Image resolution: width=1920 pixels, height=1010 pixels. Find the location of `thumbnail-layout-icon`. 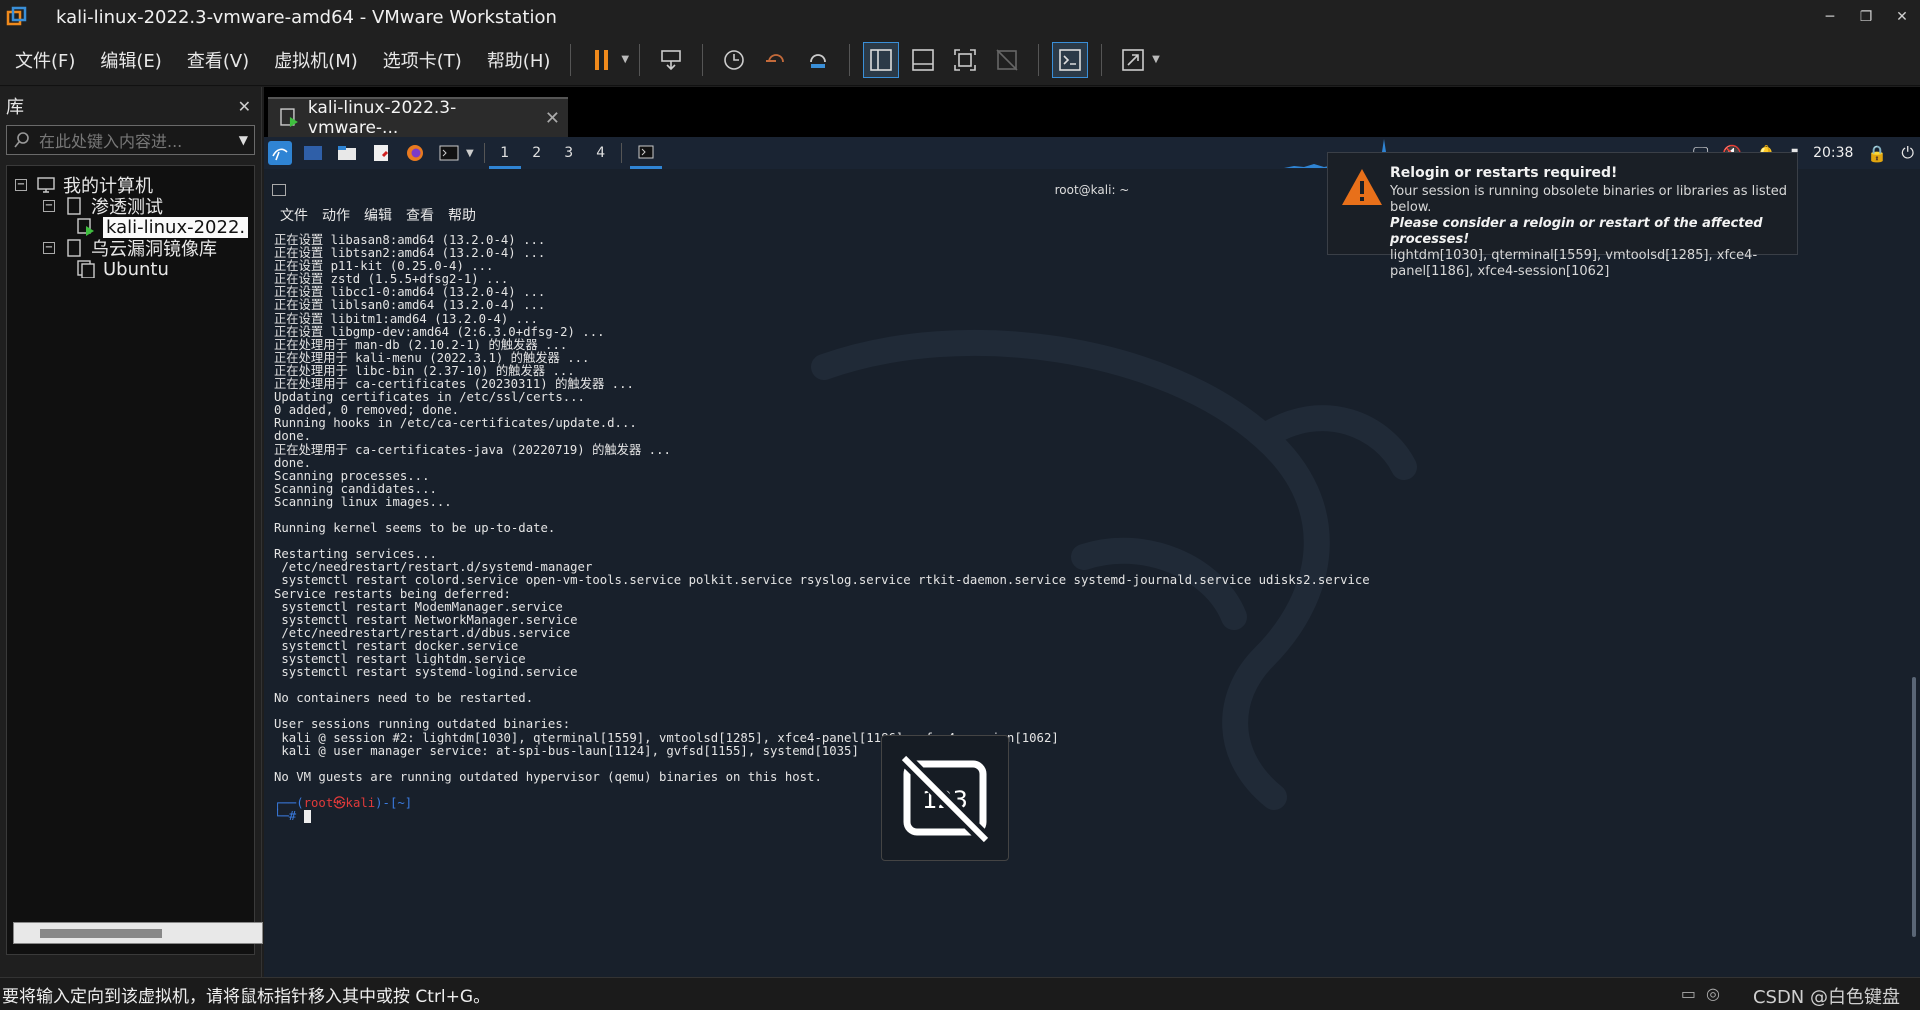

thumbnail-layout-icon is located at coordinates (923, 59).